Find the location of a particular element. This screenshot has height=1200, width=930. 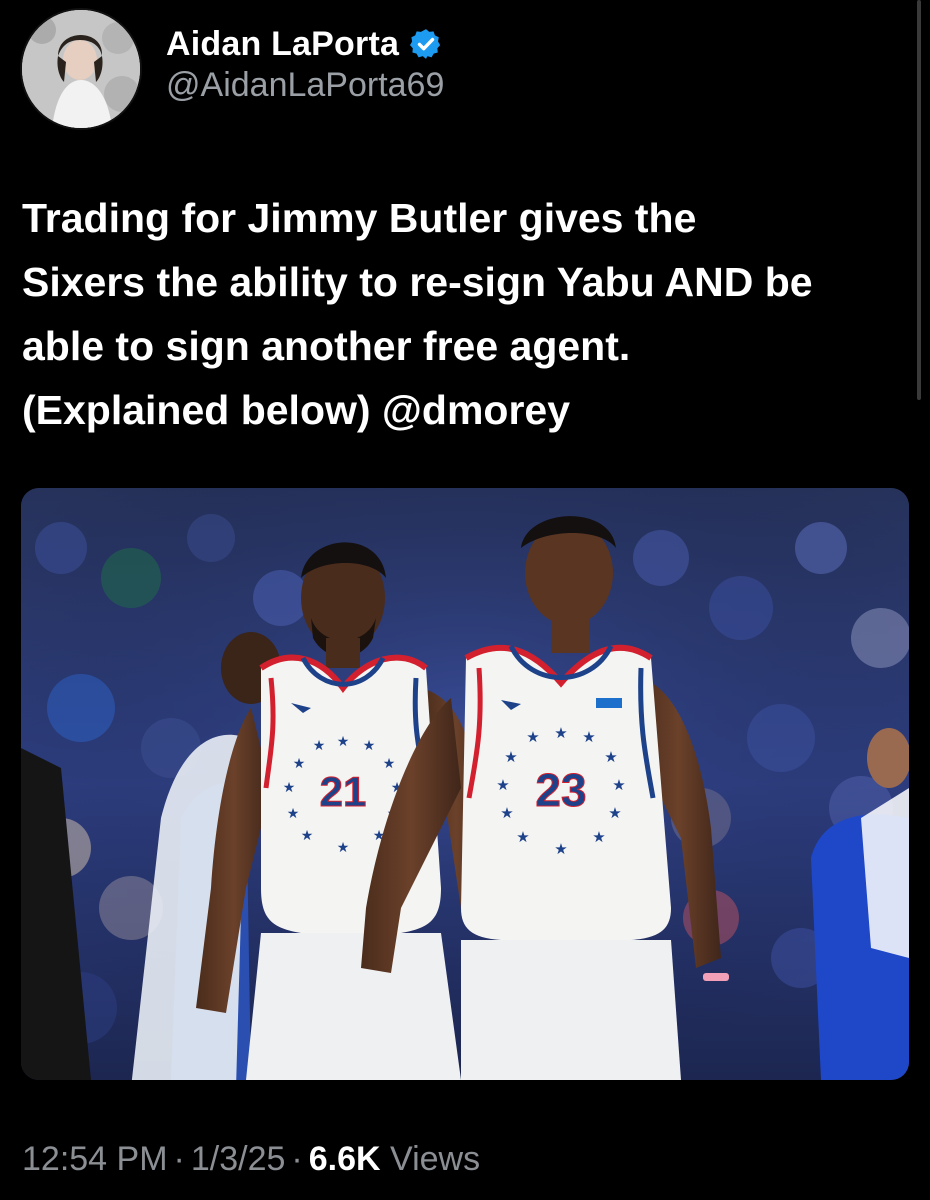

avatar is located at coordinates (81, 69).